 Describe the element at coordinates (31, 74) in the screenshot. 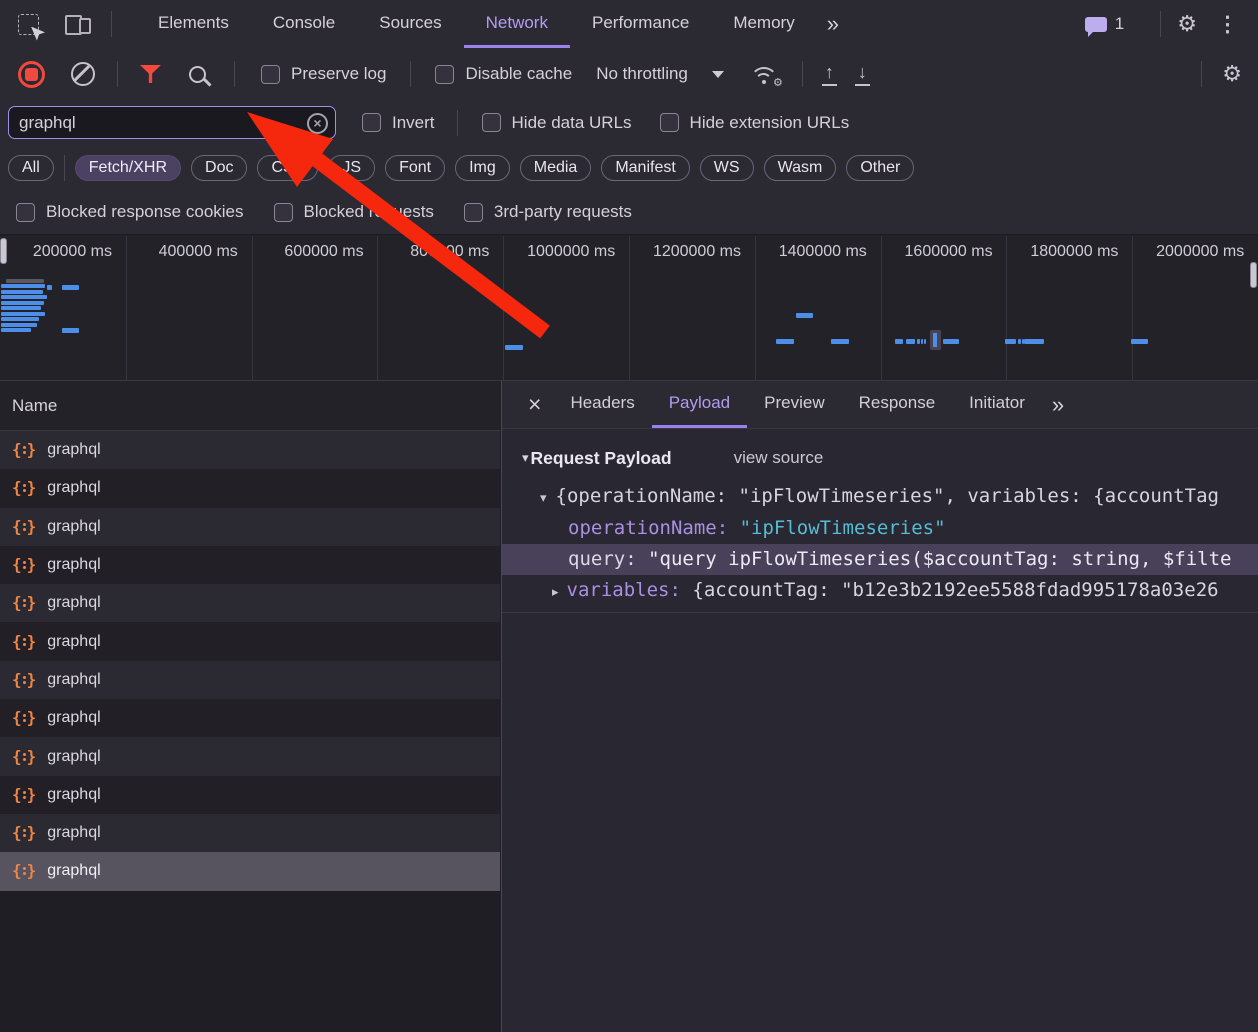

I see `record-network-log-icon` at that location.